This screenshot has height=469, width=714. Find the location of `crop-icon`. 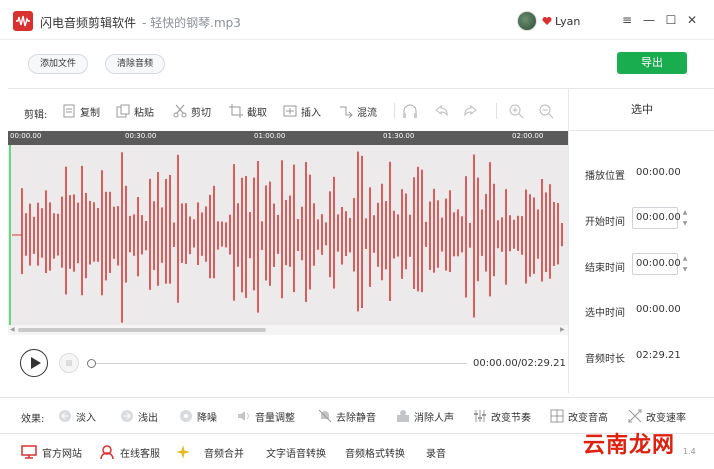

crop-icon is located at coordinates (236, 111).